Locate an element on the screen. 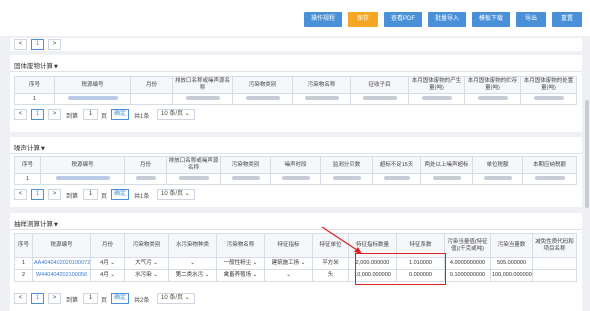 The height and width of the screenshot is (311, 590). col-header: 监测分贝数 is located at coordinates (346, 165).